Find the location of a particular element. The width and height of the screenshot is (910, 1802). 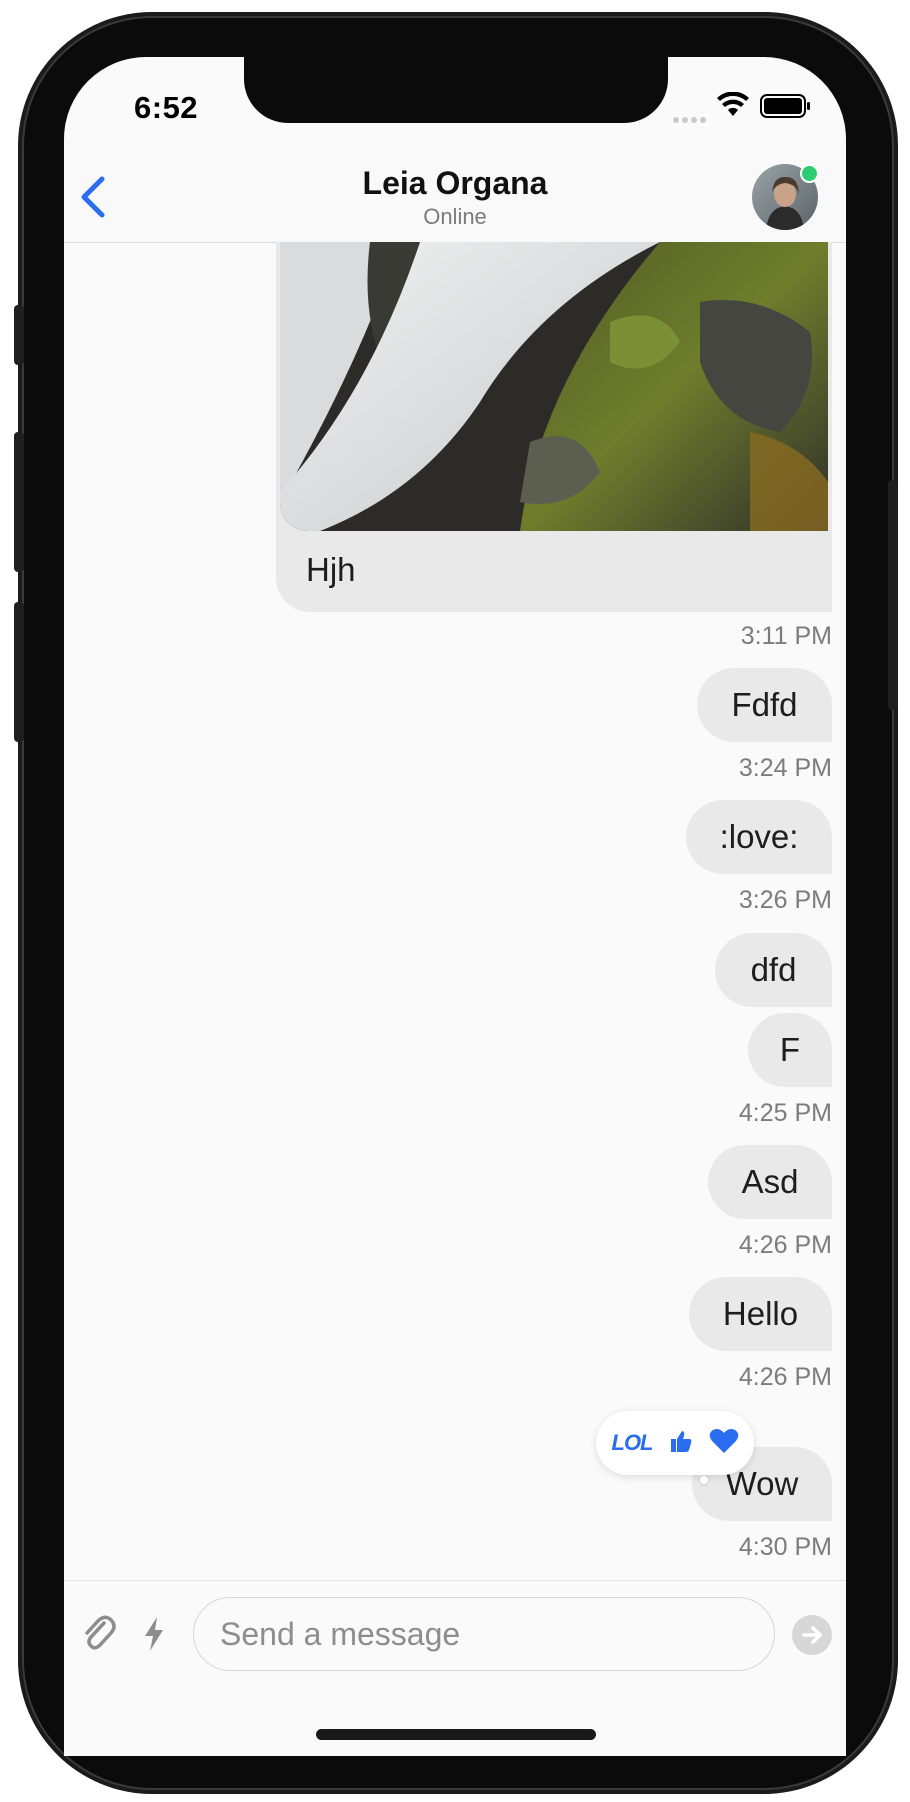

wifi-icon is located at coordinates (733, 107).